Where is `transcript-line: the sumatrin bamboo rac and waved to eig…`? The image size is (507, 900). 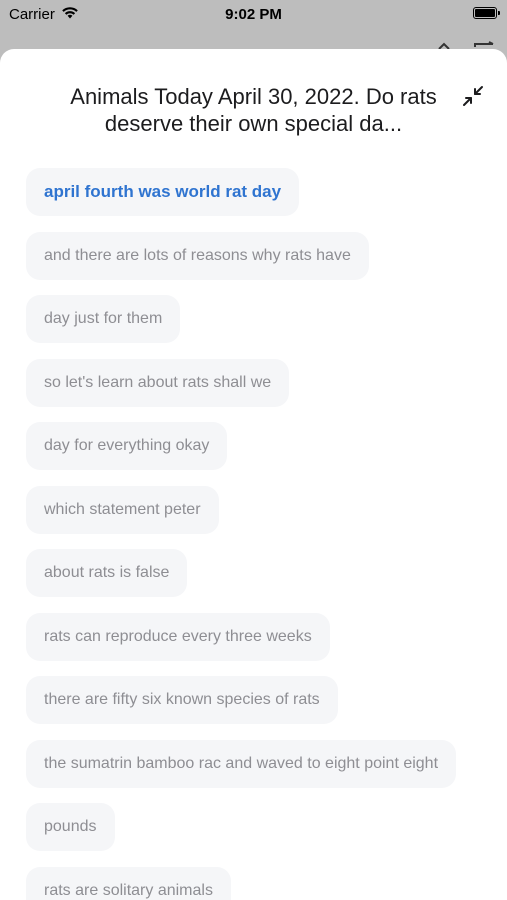
transcript-line: the sumatrin bamboo rac and waved to eig… is located at coordinates (241, 763).